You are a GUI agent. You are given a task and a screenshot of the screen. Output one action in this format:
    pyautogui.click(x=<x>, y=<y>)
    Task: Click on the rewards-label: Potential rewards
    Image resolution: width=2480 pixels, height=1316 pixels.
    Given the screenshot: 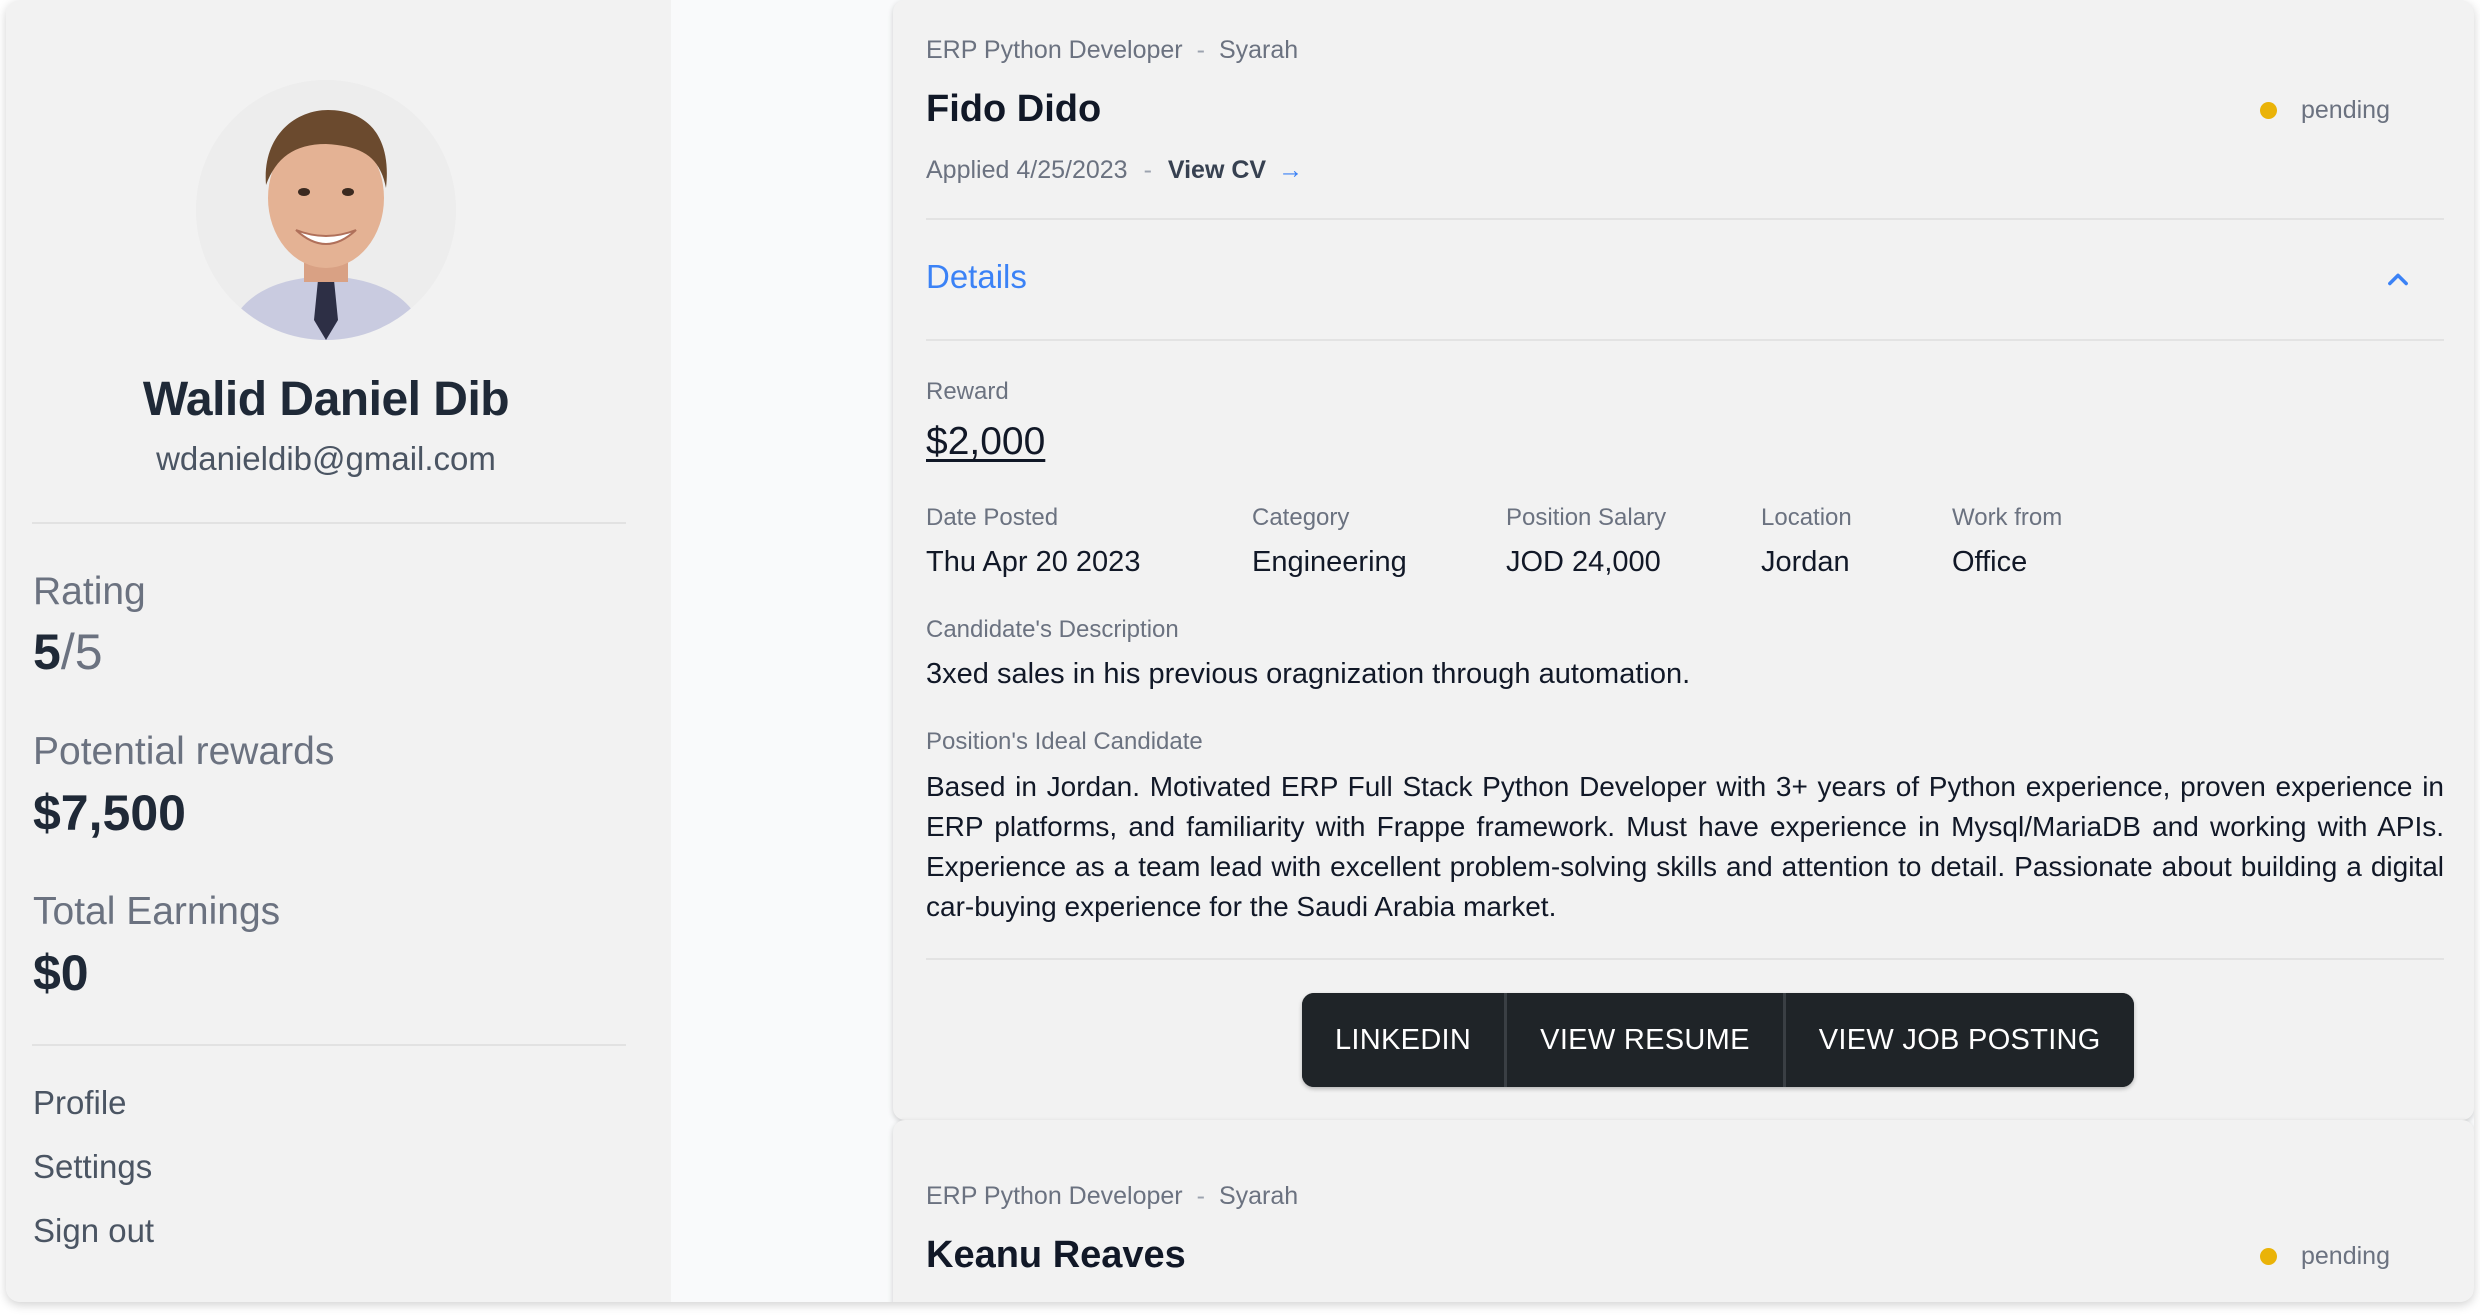 What is the action you would take?
    pyautogui.click(x=184, y=751)
    